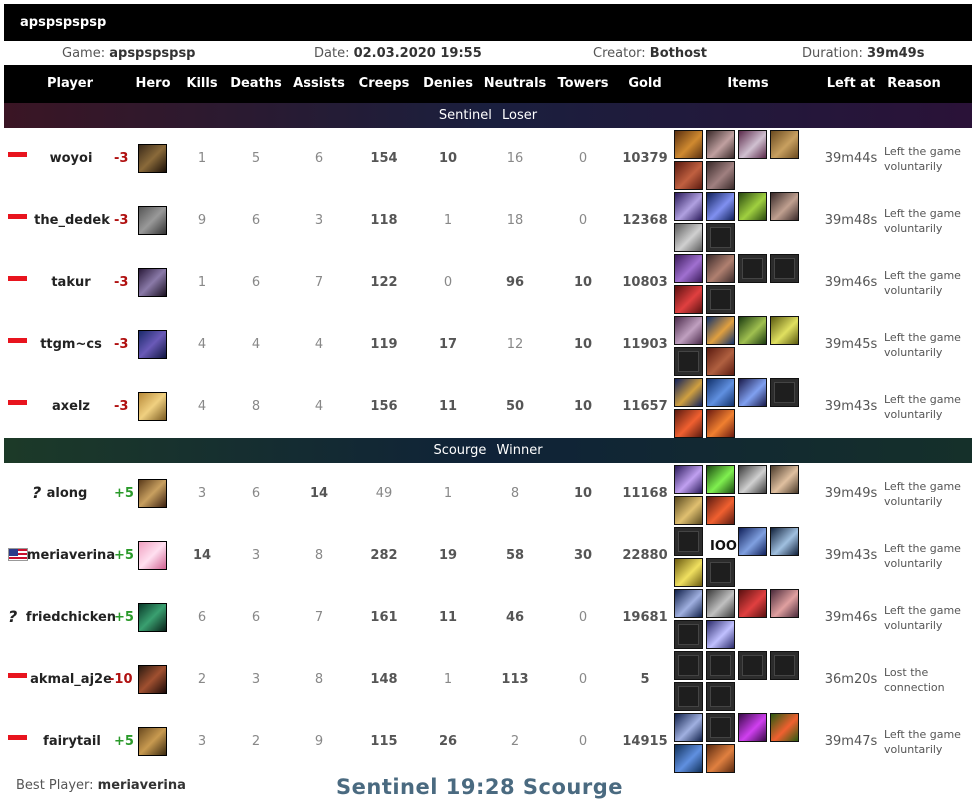  What do you see at coordinates (448, 679) in the screenshot?
I see `denies-cell: 1` at bounding box center [448, 679].